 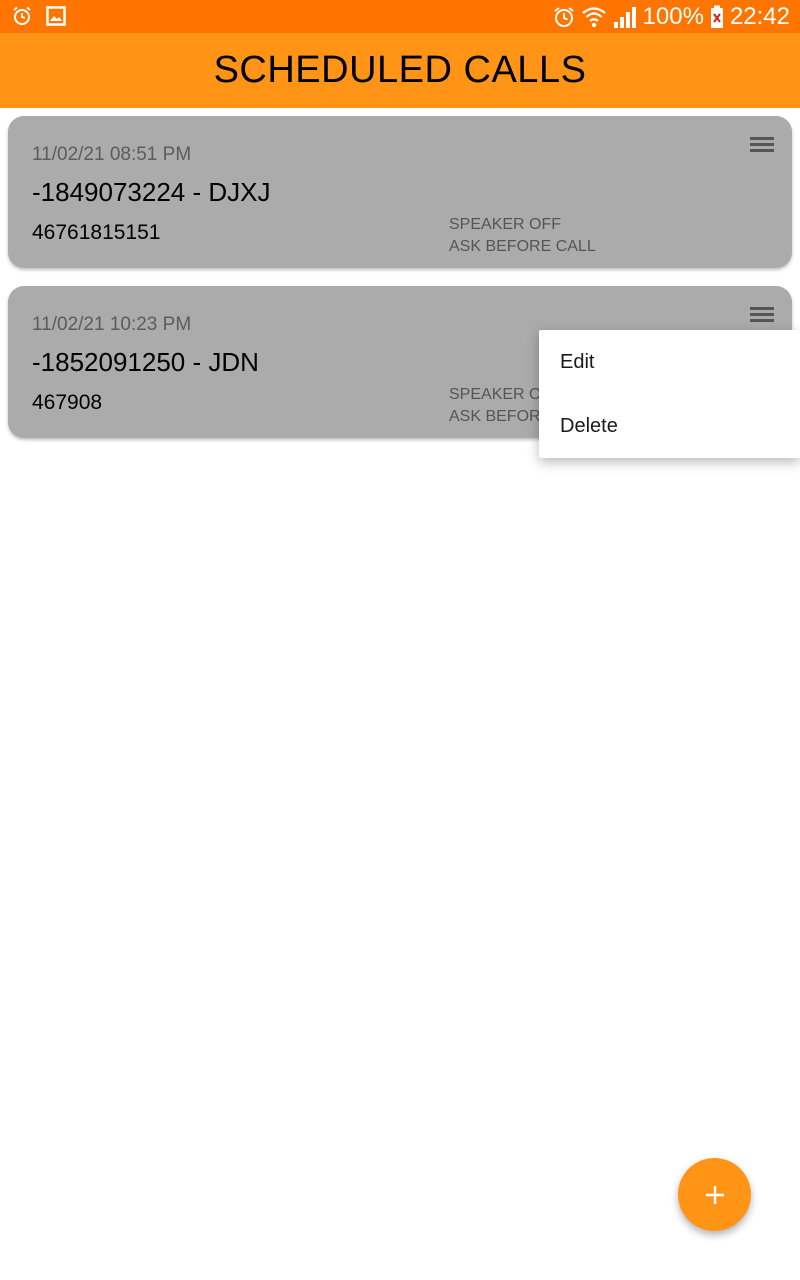 I want to click on status-left-icons, so click(x=39, y=16).